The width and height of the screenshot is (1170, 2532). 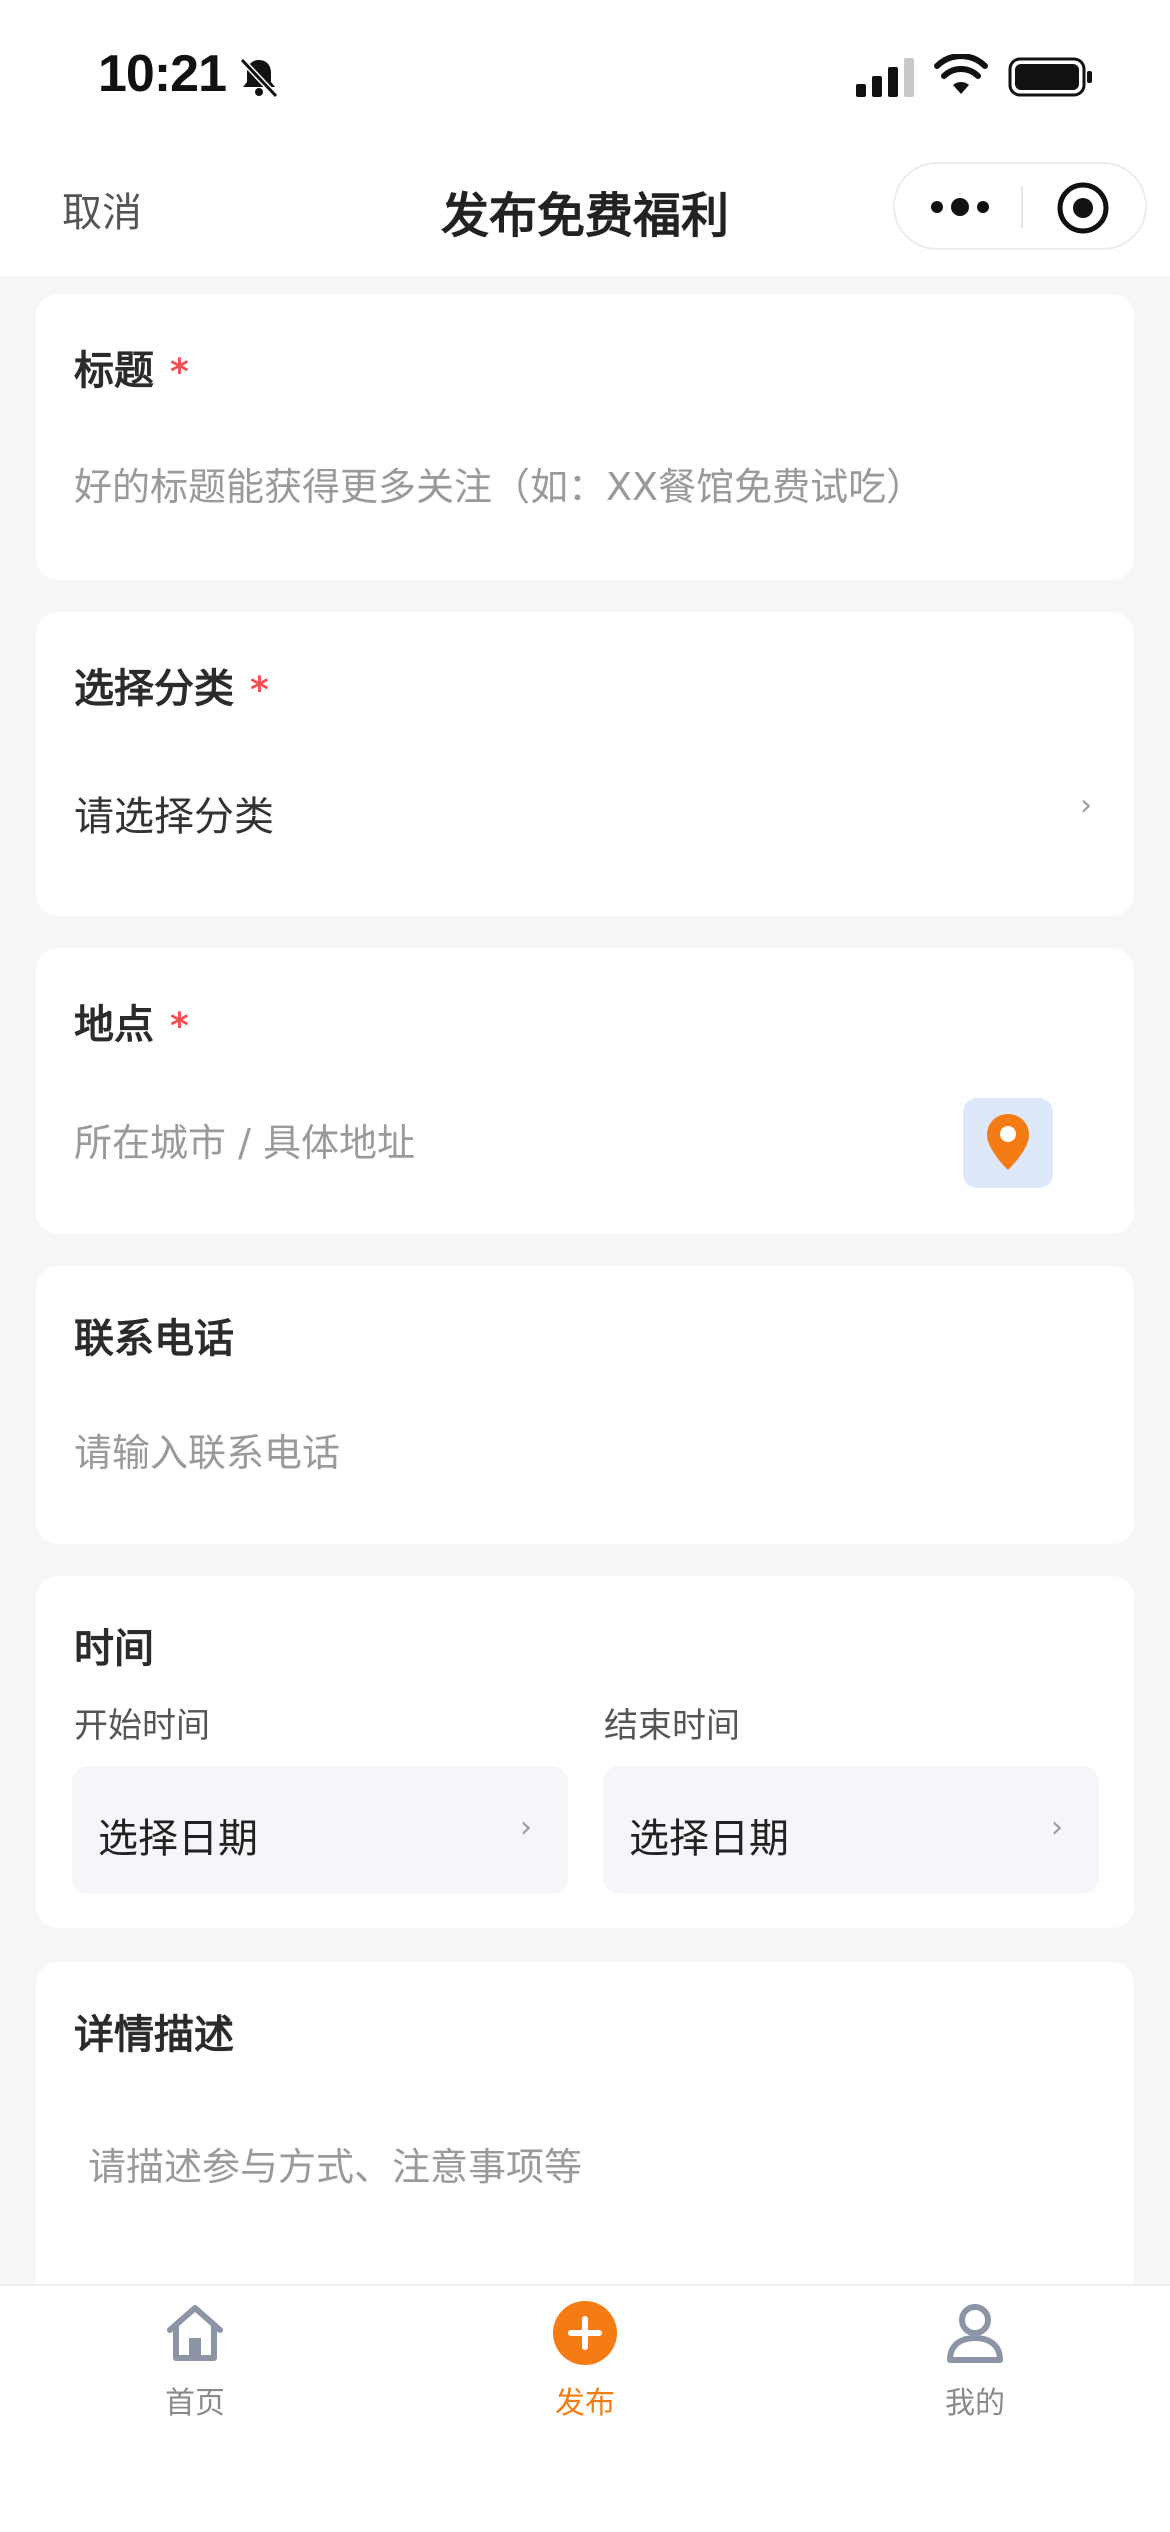 I want to click on status-bar: 10:21, so click(x=585, y=75).